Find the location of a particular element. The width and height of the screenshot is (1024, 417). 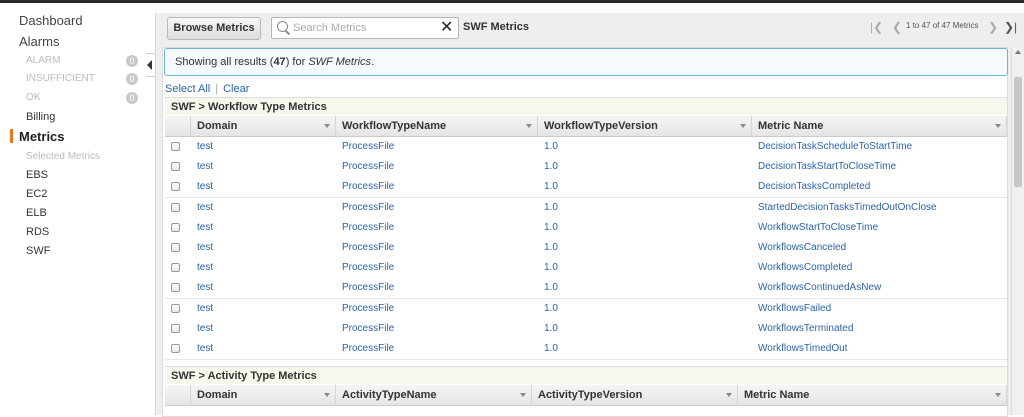

sidebar-item-swf: SWF is located at coordinates (38, 251).